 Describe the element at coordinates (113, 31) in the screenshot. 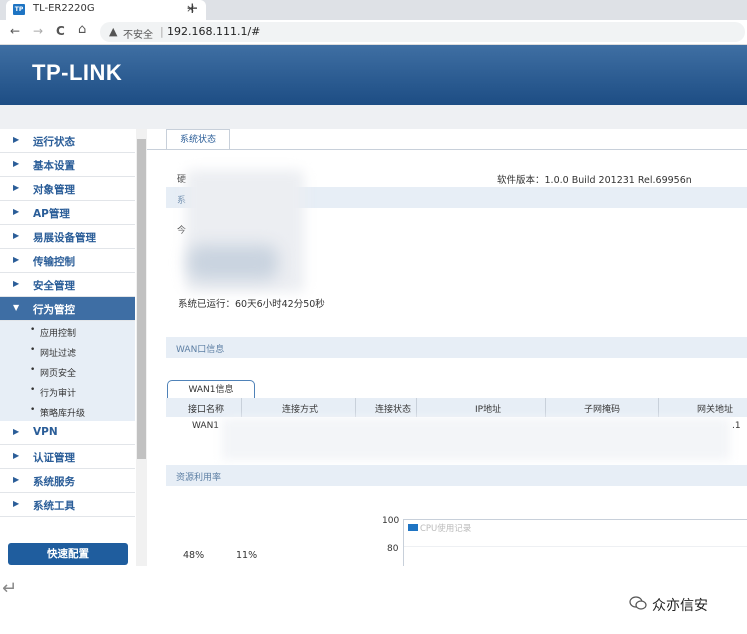

I see `warning-icon: ▲` at that location.